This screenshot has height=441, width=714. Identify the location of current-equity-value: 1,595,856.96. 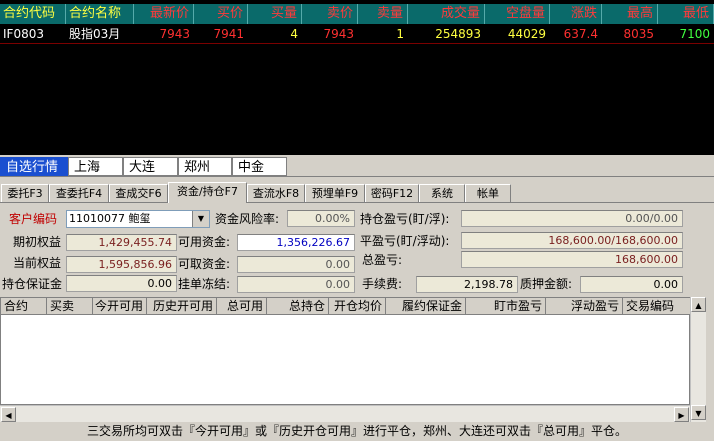
(121, 264).